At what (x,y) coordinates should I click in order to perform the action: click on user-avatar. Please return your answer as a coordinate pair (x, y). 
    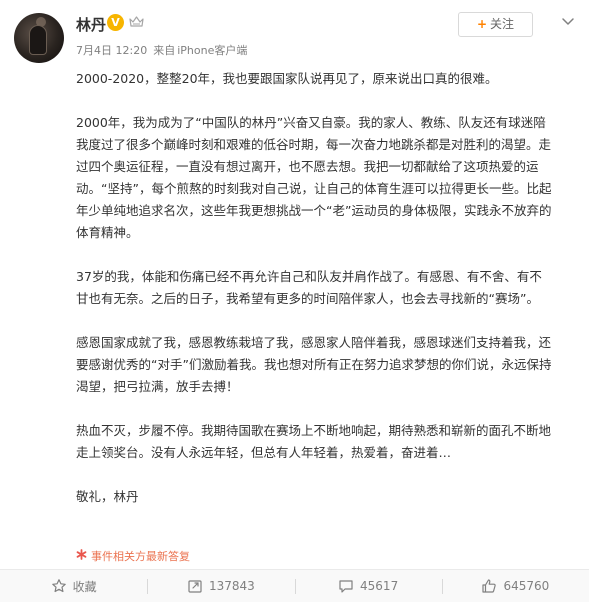
    Looking at the image, I should click on (39, 38).